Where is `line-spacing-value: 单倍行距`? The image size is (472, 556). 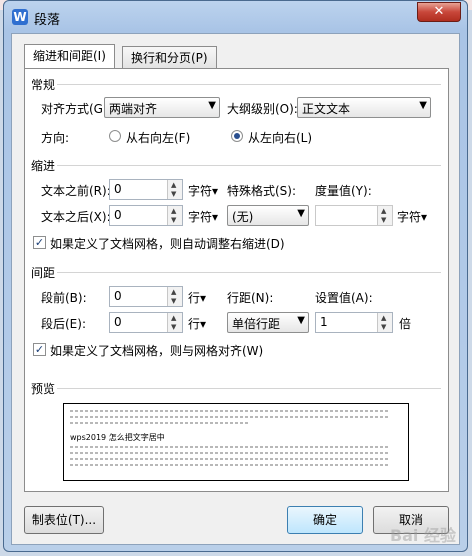
line-spacing-value: 单倍行距 is located at coordinates (256, 324).